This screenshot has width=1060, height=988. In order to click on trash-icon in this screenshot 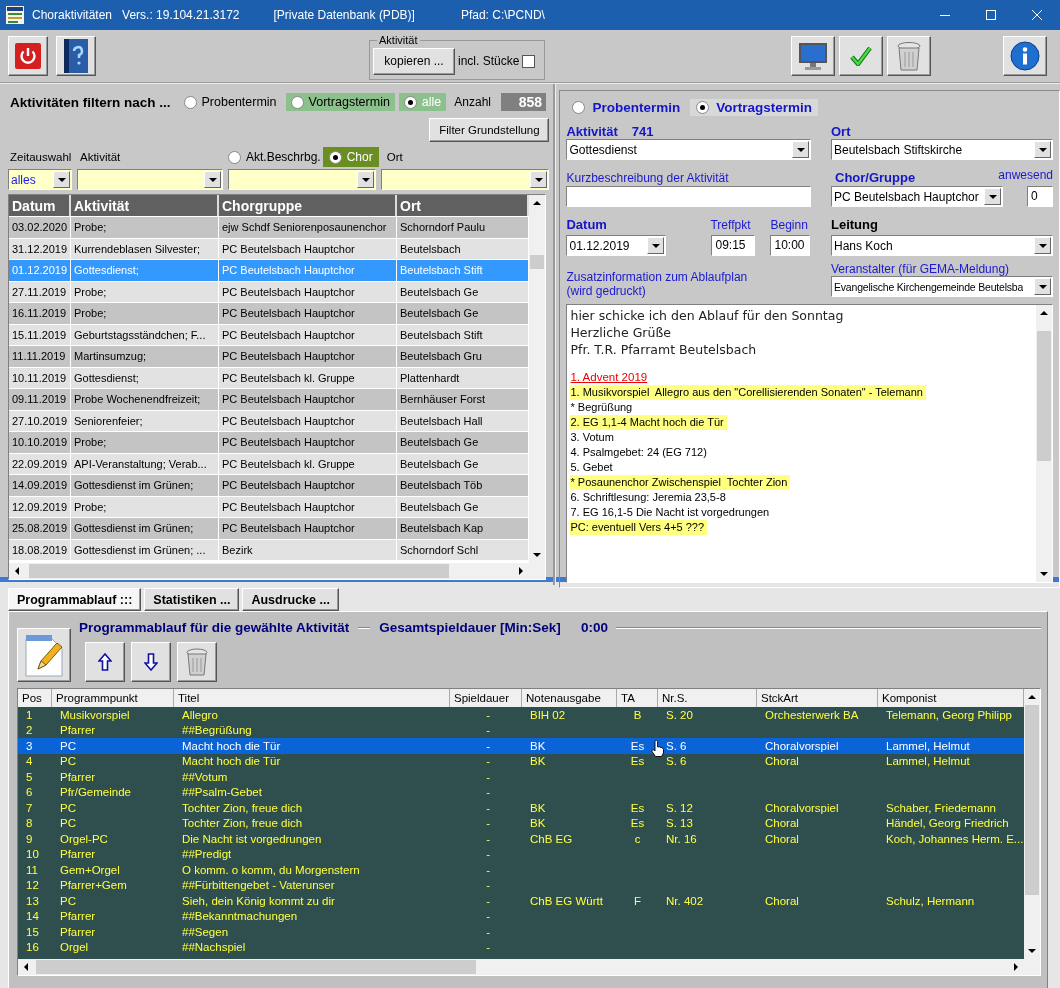, I will do `click(197, 662)`.